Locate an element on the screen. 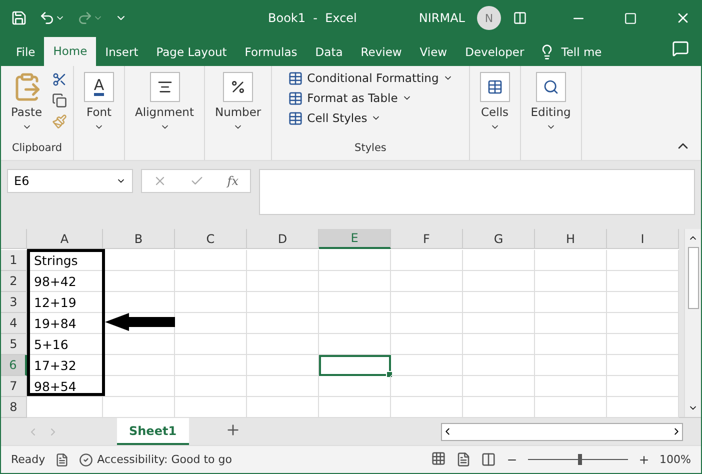 The height and width of the screenshot is (474, 702). row-header: 4 is located at coordinates (14, 323).